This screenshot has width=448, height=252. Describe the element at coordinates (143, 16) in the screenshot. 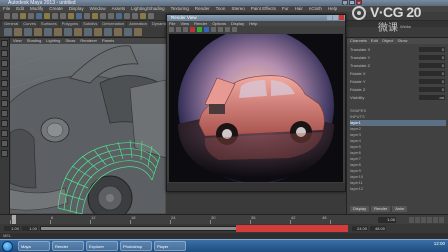

I see `tool-settings-icon` at that location.